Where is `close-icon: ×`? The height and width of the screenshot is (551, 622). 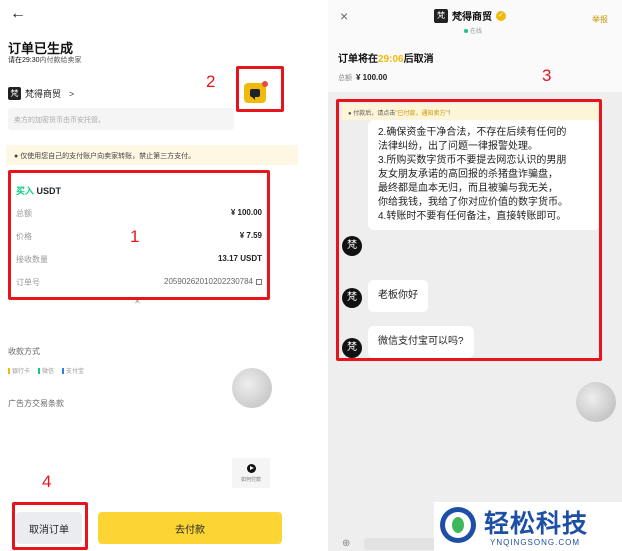 close-icon: × is located at coordinates (344, 16).